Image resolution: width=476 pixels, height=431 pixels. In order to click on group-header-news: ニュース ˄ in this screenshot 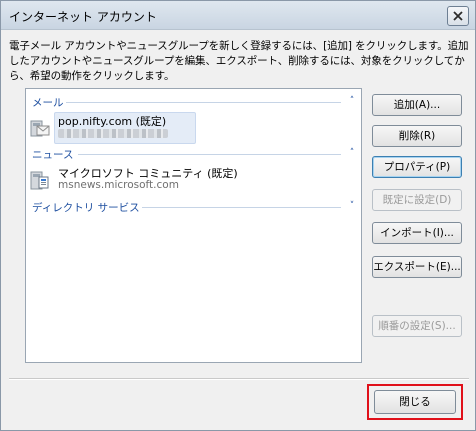, I will do `click(194, 154)`.